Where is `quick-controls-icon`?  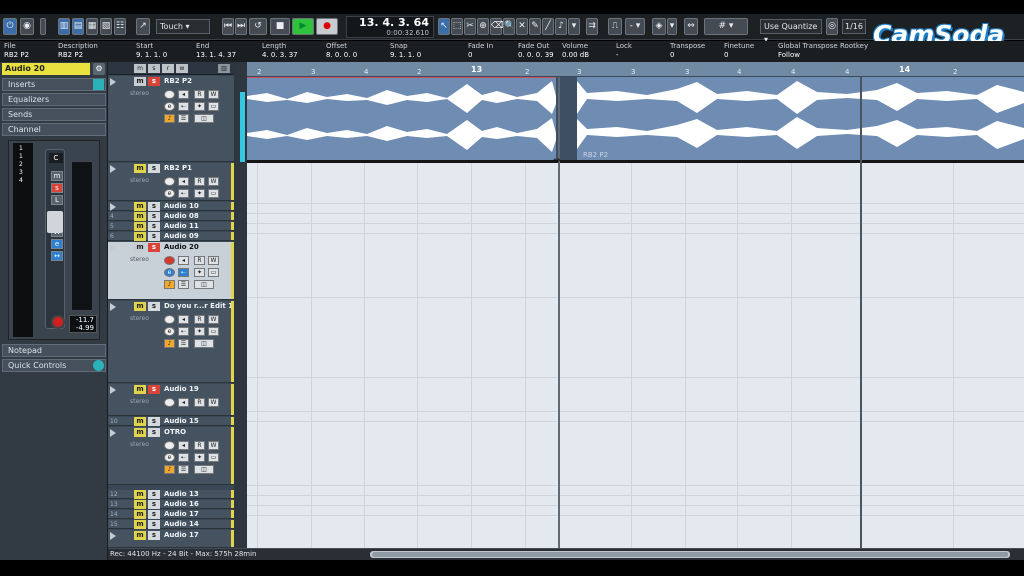
quick-controls-icon is located at coordinates (98, 365).